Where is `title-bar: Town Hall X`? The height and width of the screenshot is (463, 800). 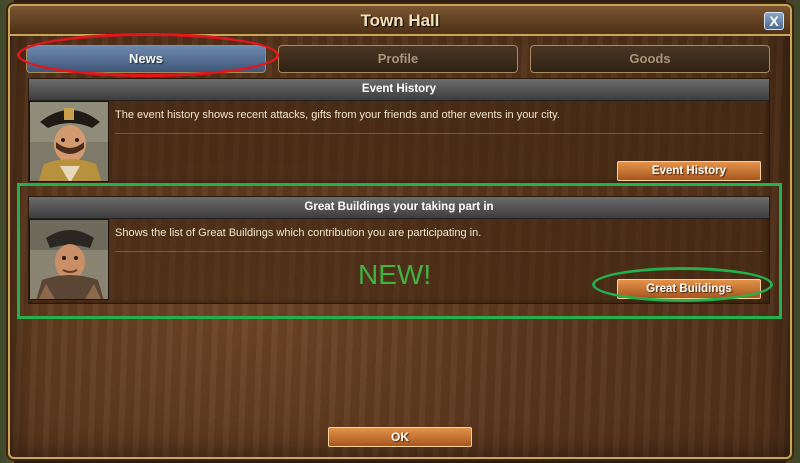
title-bar: Town Hall X is located at coordinates (400, 21).